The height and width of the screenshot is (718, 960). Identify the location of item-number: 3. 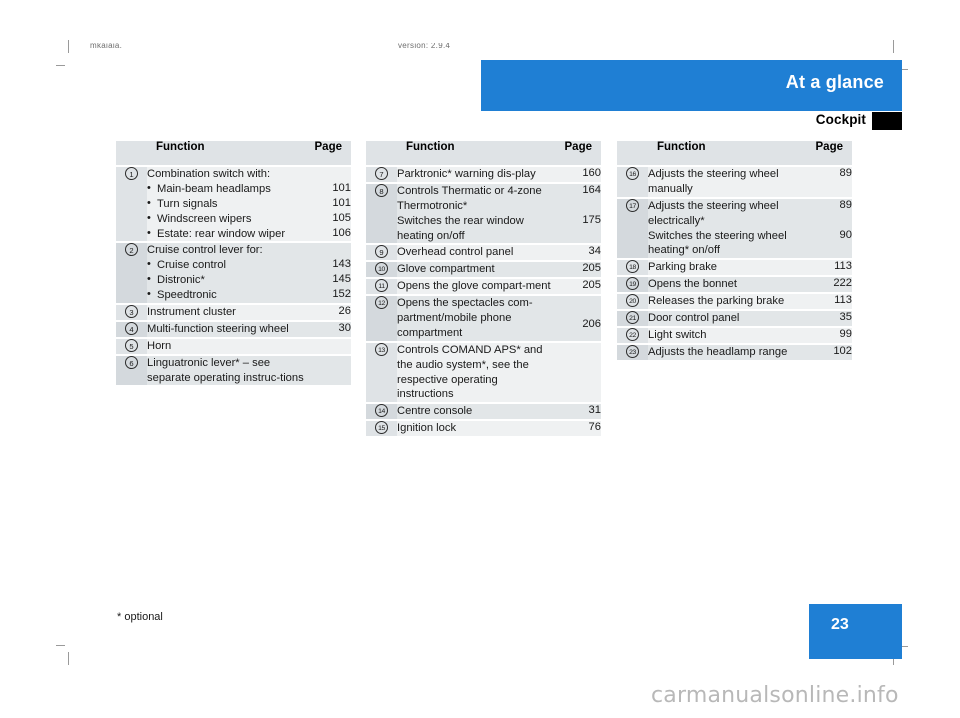
(131, 312).